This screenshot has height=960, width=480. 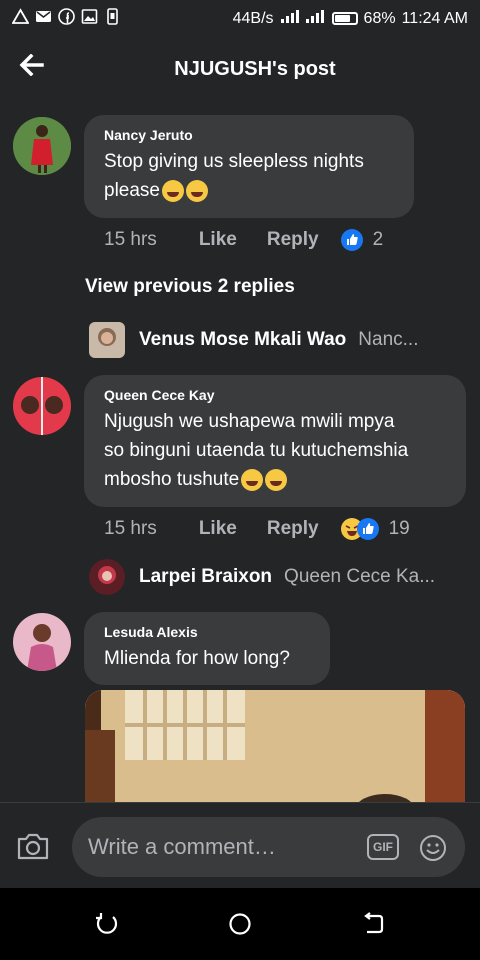 What do you see at coordinates (383, 847) in the screenshot?
I see `gif-button: GIF` at bounding box center [383, 847].